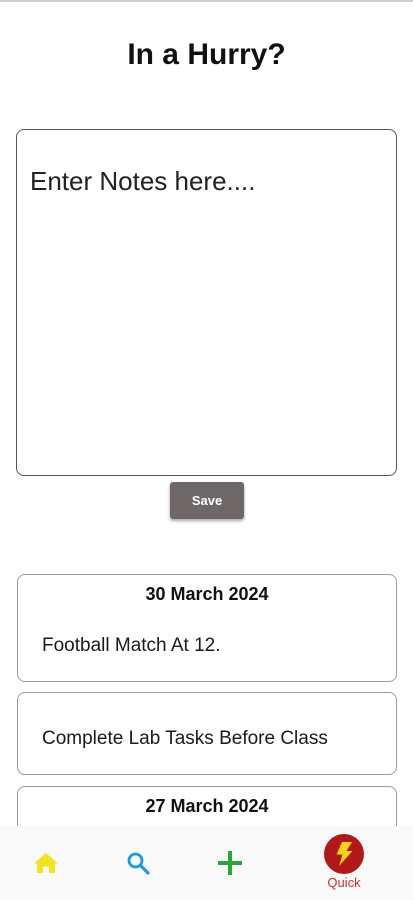 This screenshot has height=900, width=413. I want to click on note-card: Complete Lab Tasks Before Class, so click(207, 733).